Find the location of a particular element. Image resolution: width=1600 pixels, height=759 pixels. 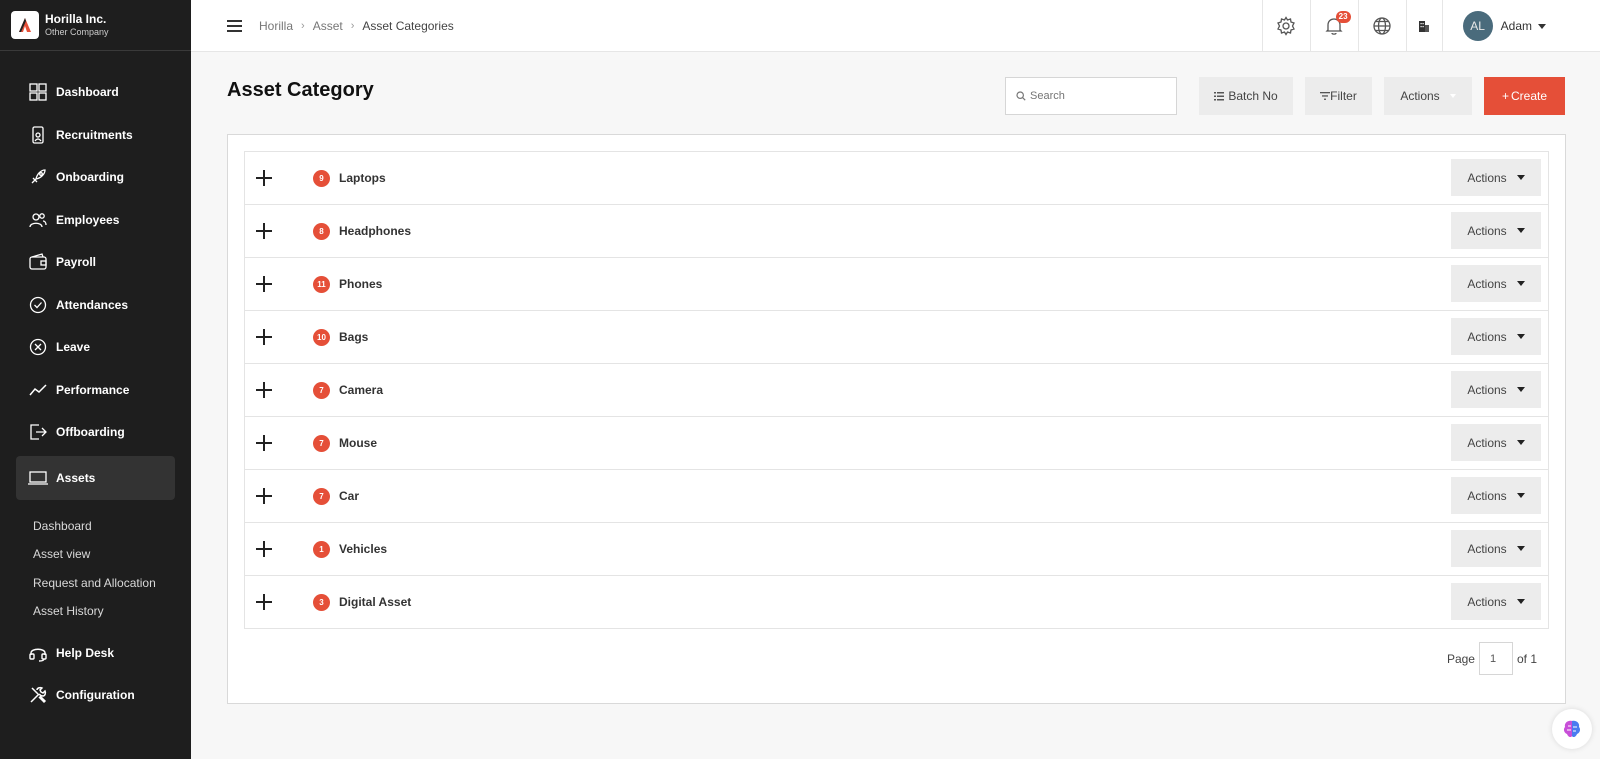

hamburger-menu-icon is located at coordinates (236, 26).